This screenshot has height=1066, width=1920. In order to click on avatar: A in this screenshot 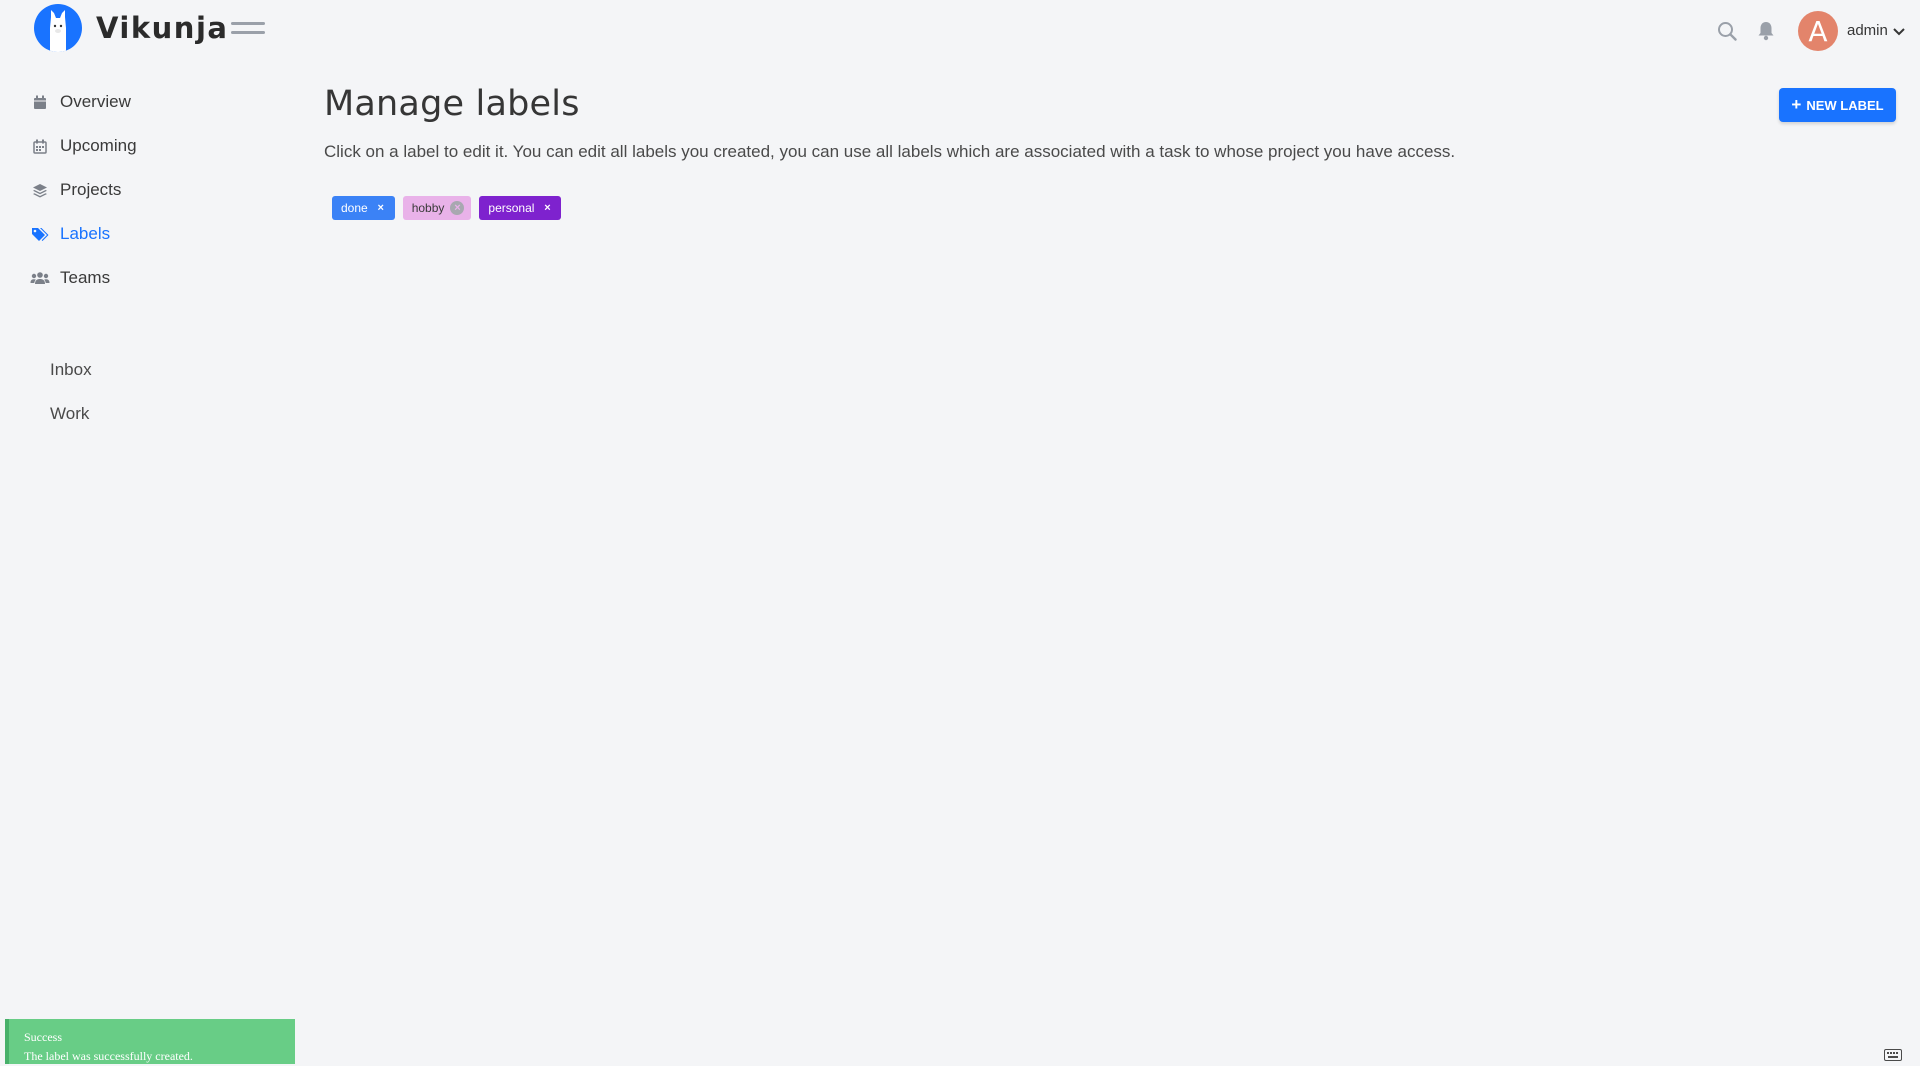, I will do `click(1818, 31)`.